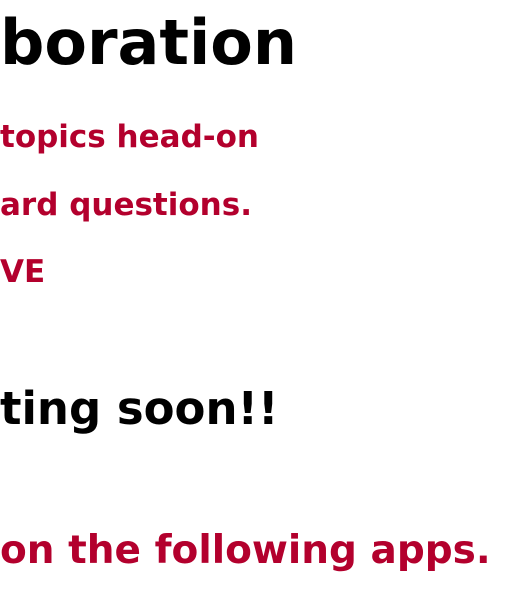  What do you see at coordinates (126, 205) in the screenshot?
I see `description-line-2: ard questions.` at bounding box center [126, 205].